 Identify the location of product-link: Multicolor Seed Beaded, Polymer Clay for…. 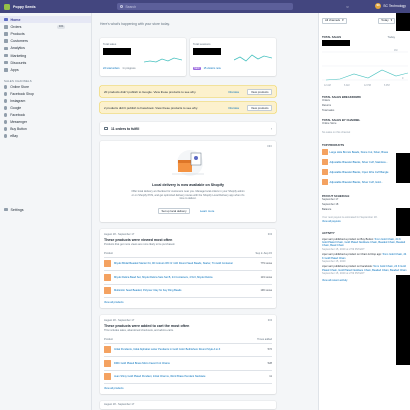
(184, 290).